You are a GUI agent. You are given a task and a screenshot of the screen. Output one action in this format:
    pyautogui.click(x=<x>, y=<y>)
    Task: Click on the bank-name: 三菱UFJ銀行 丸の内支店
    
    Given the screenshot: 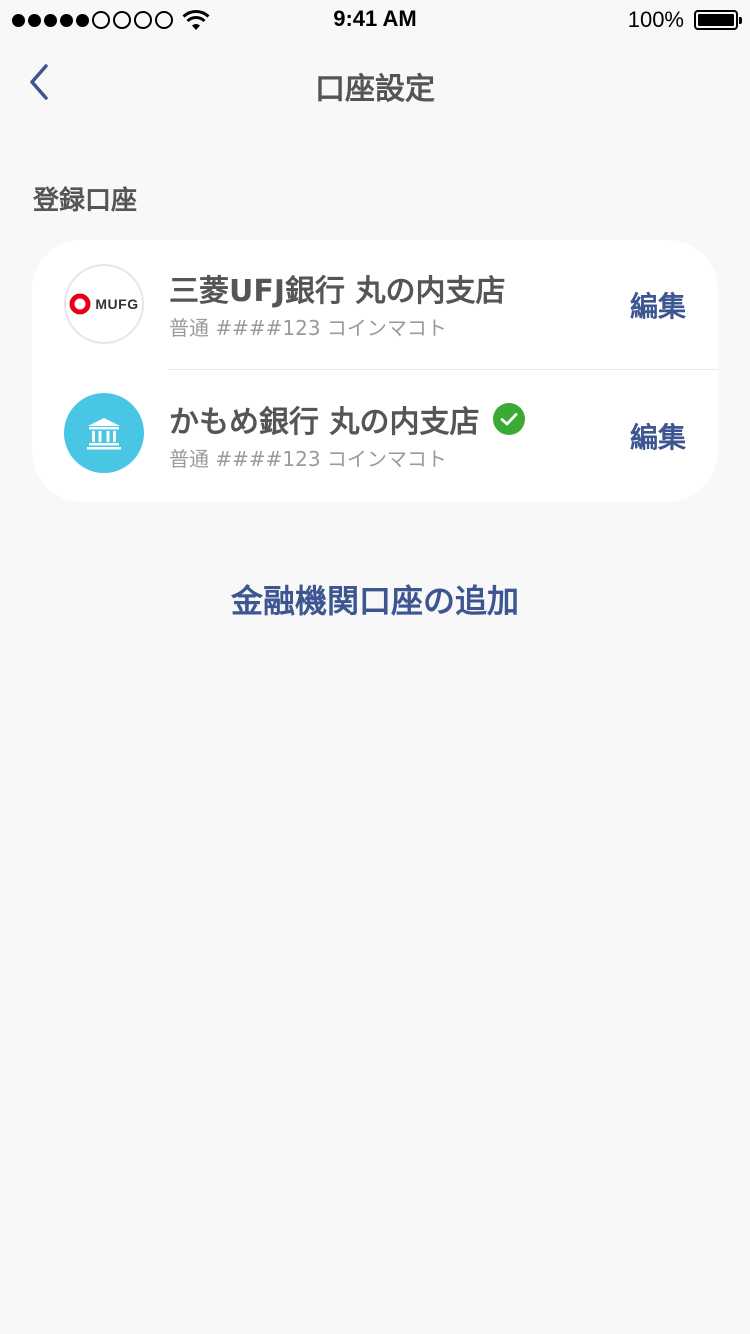 What is the action you would take?
    pyautogui.click(x=337, y=288)
    